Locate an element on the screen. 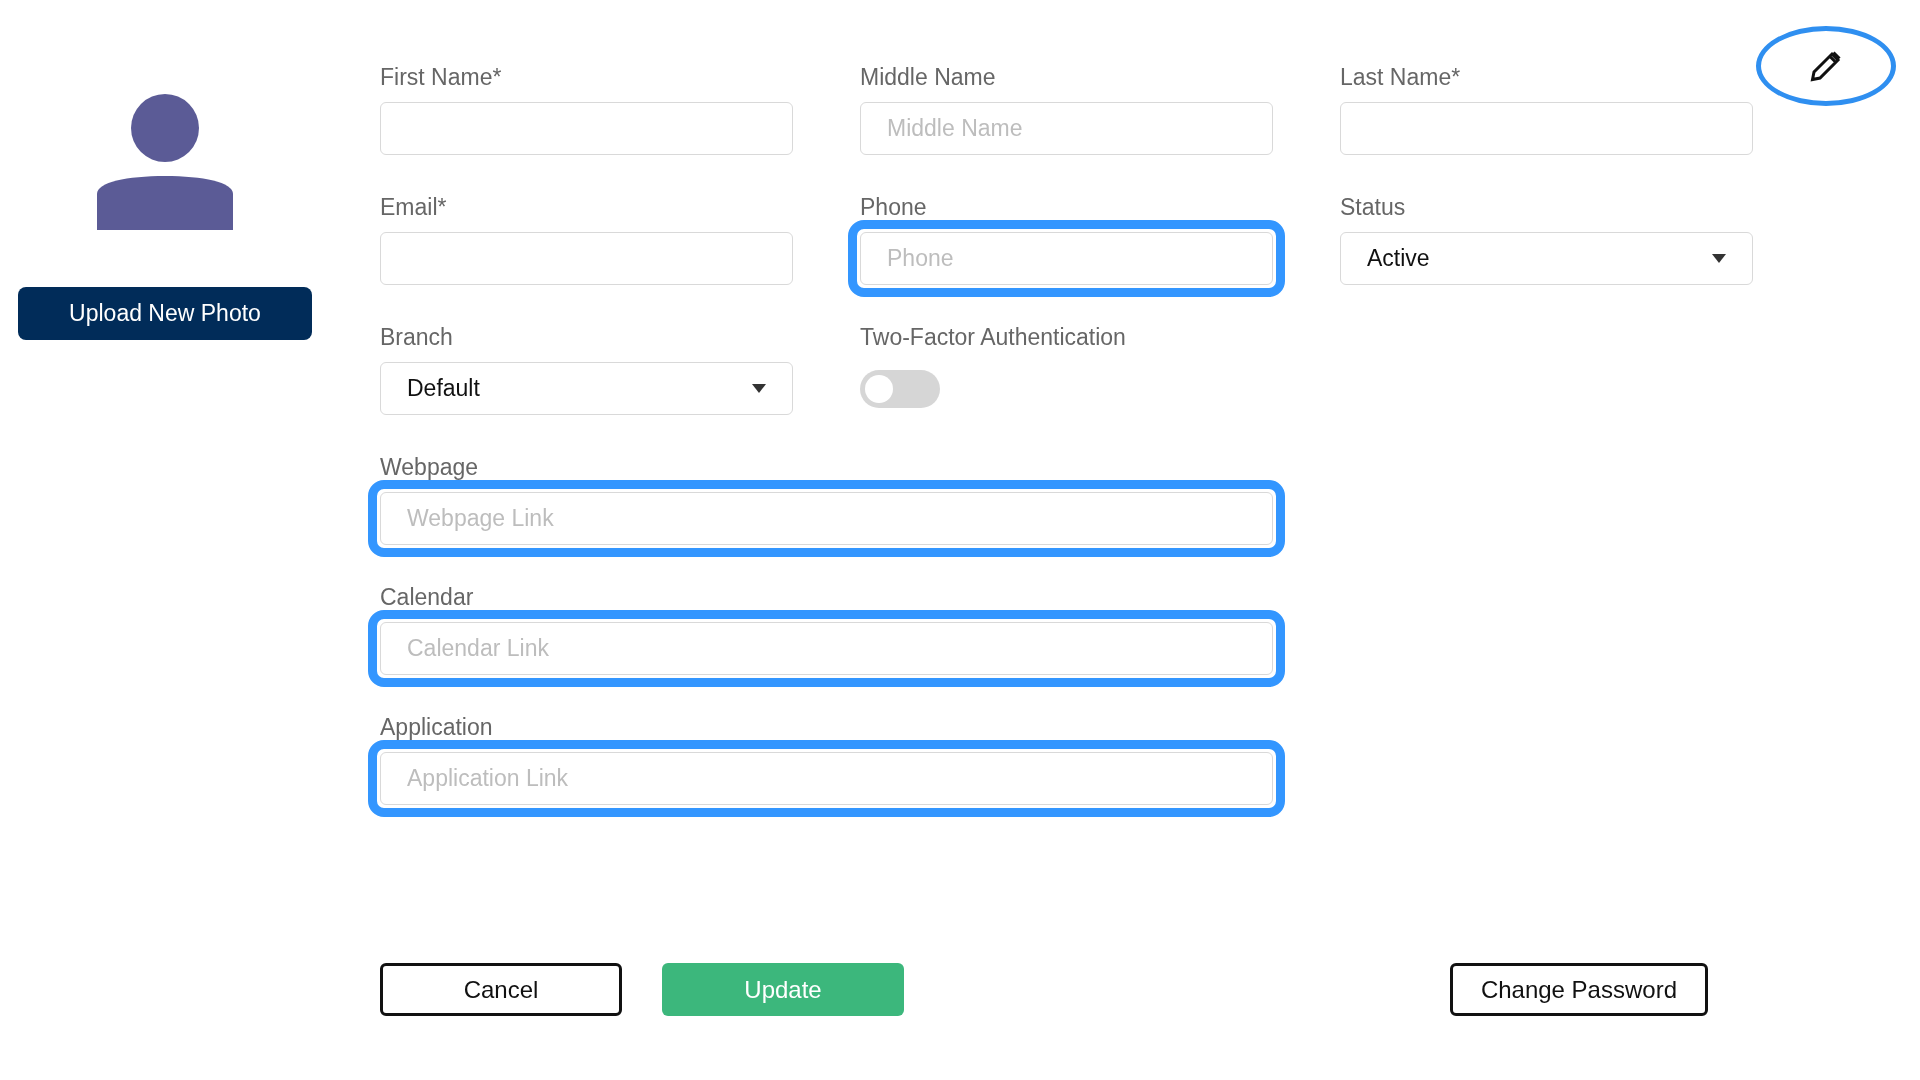  text-field: Application Link is located at coordinates (826, 778).